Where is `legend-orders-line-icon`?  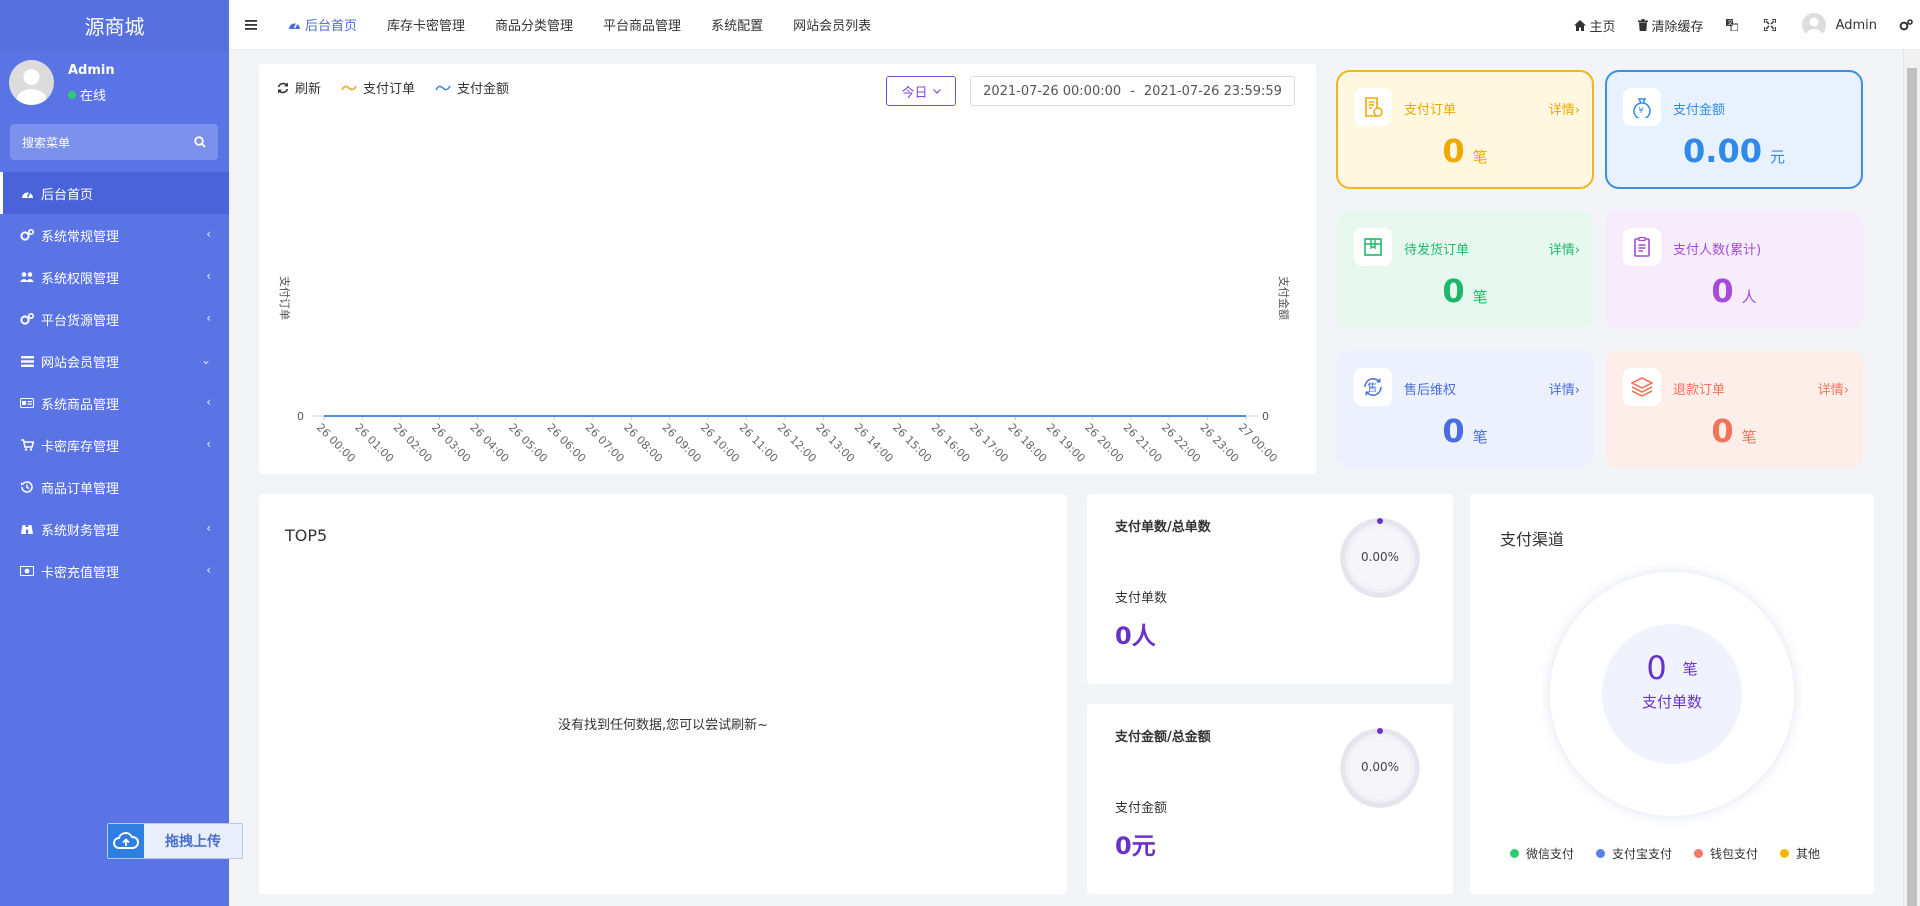 legend-orders-line-icon is located at coordinates (352, 88).